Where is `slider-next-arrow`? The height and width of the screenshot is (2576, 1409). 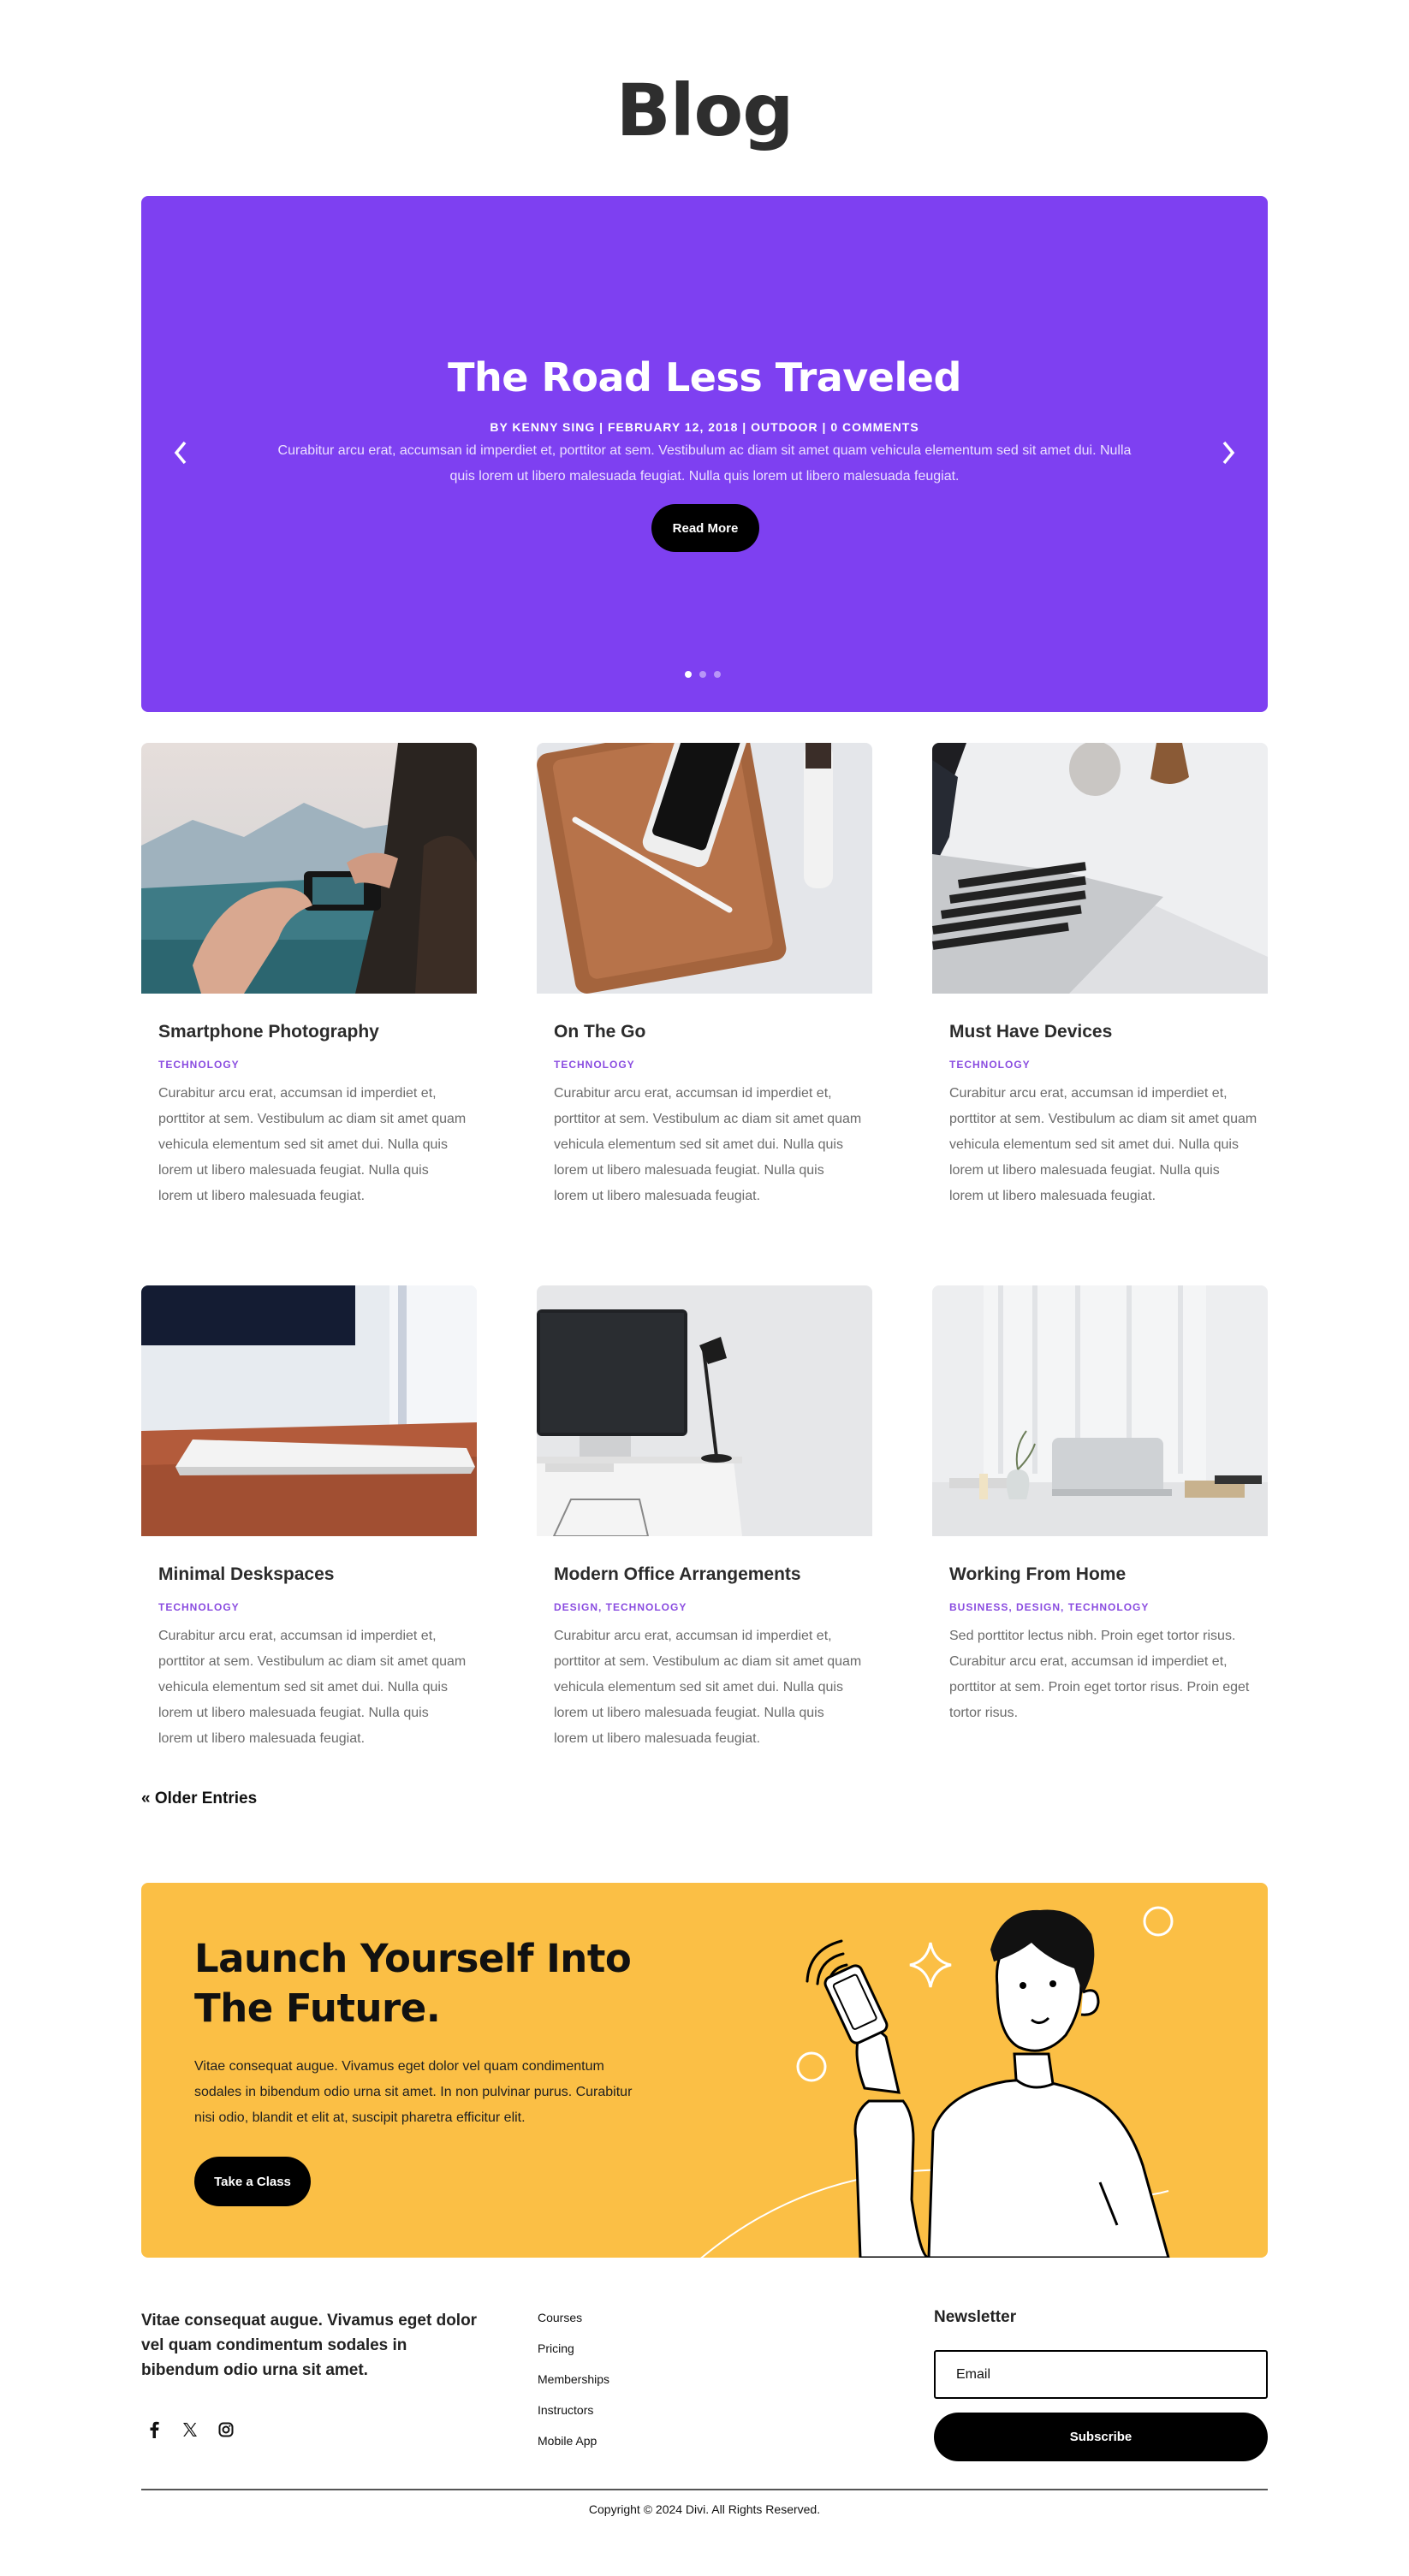
slider-next-arrow is located at coordinates (1229, 453).